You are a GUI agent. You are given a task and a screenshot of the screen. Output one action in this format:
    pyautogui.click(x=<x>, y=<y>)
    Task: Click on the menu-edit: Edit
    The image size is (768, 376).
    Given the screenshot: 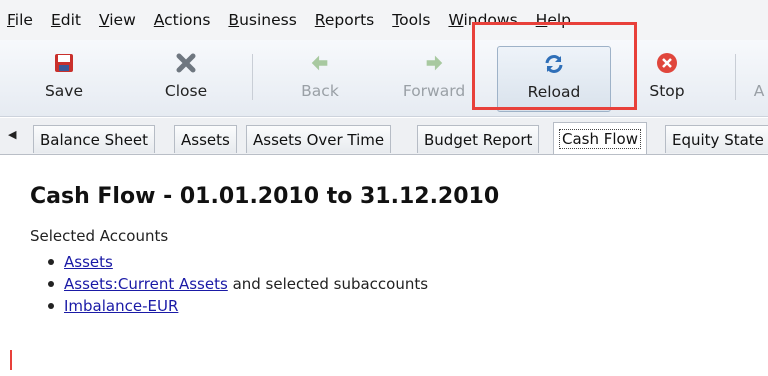 What is the action you would take?
    pyautogui.click(x=66, y=20)
    